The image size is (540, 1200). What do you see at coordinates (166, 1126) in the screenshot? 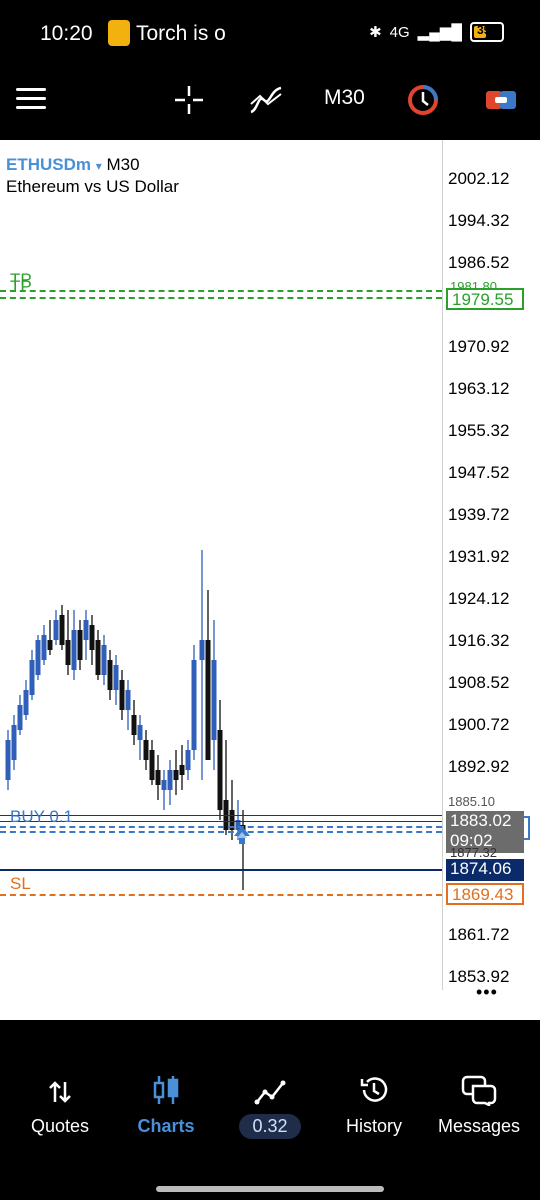
I see `nav-label: Charts` at bounding box center [166, 1126].